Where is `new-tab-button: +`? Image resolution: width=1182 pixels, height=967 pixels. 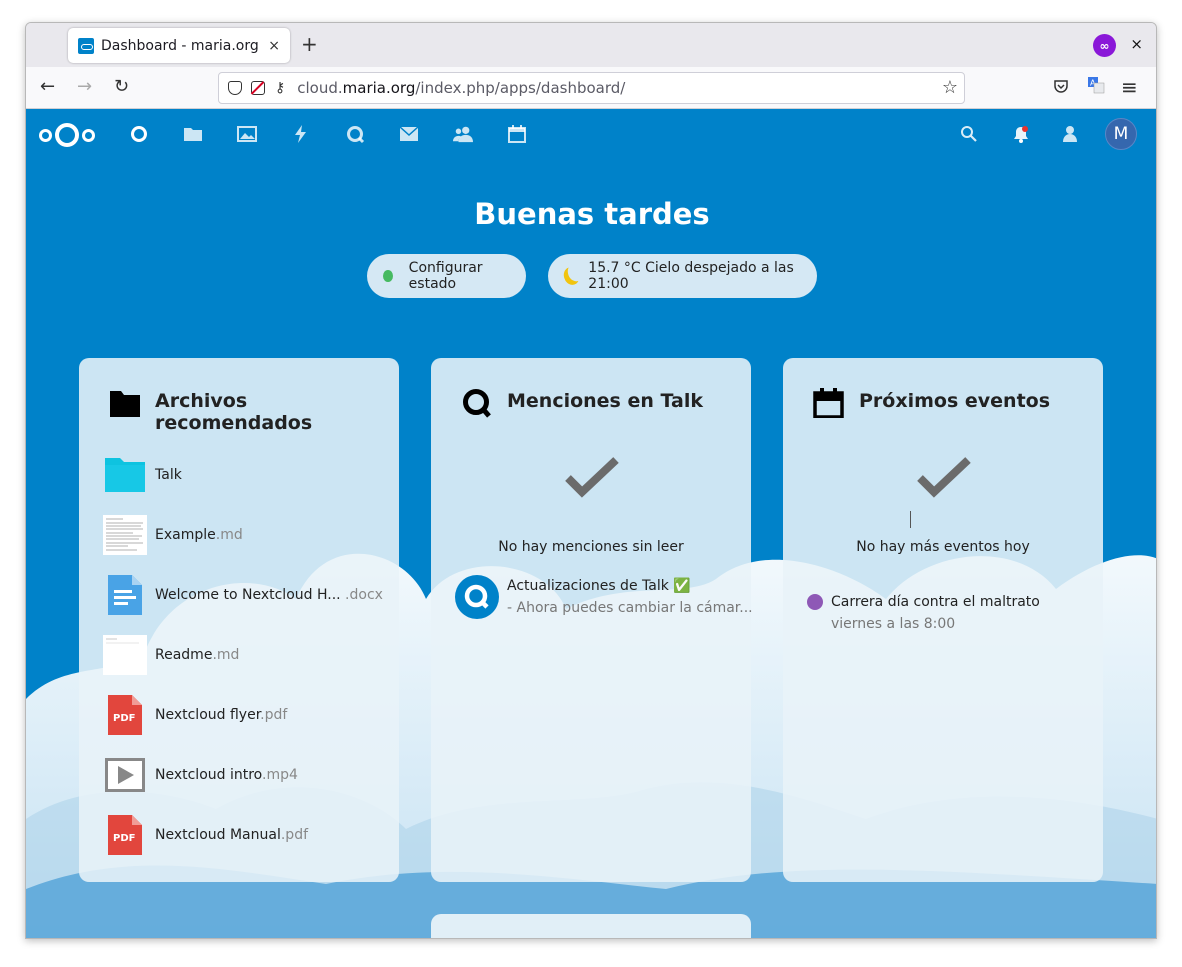 new-tab-button: + is located at coordinates (309, 44).